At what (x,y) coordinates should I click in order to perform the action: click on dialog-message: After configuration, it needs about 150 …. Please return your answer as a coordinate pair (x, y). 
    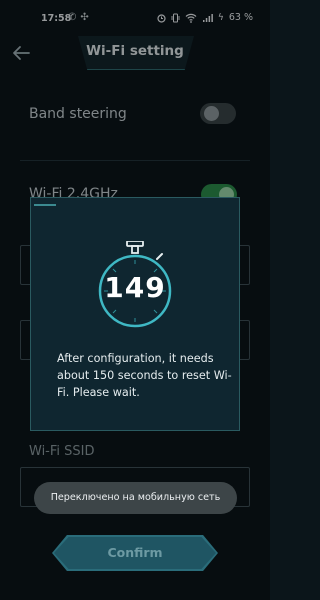
    Looking at the image, I should click on (144, 375).